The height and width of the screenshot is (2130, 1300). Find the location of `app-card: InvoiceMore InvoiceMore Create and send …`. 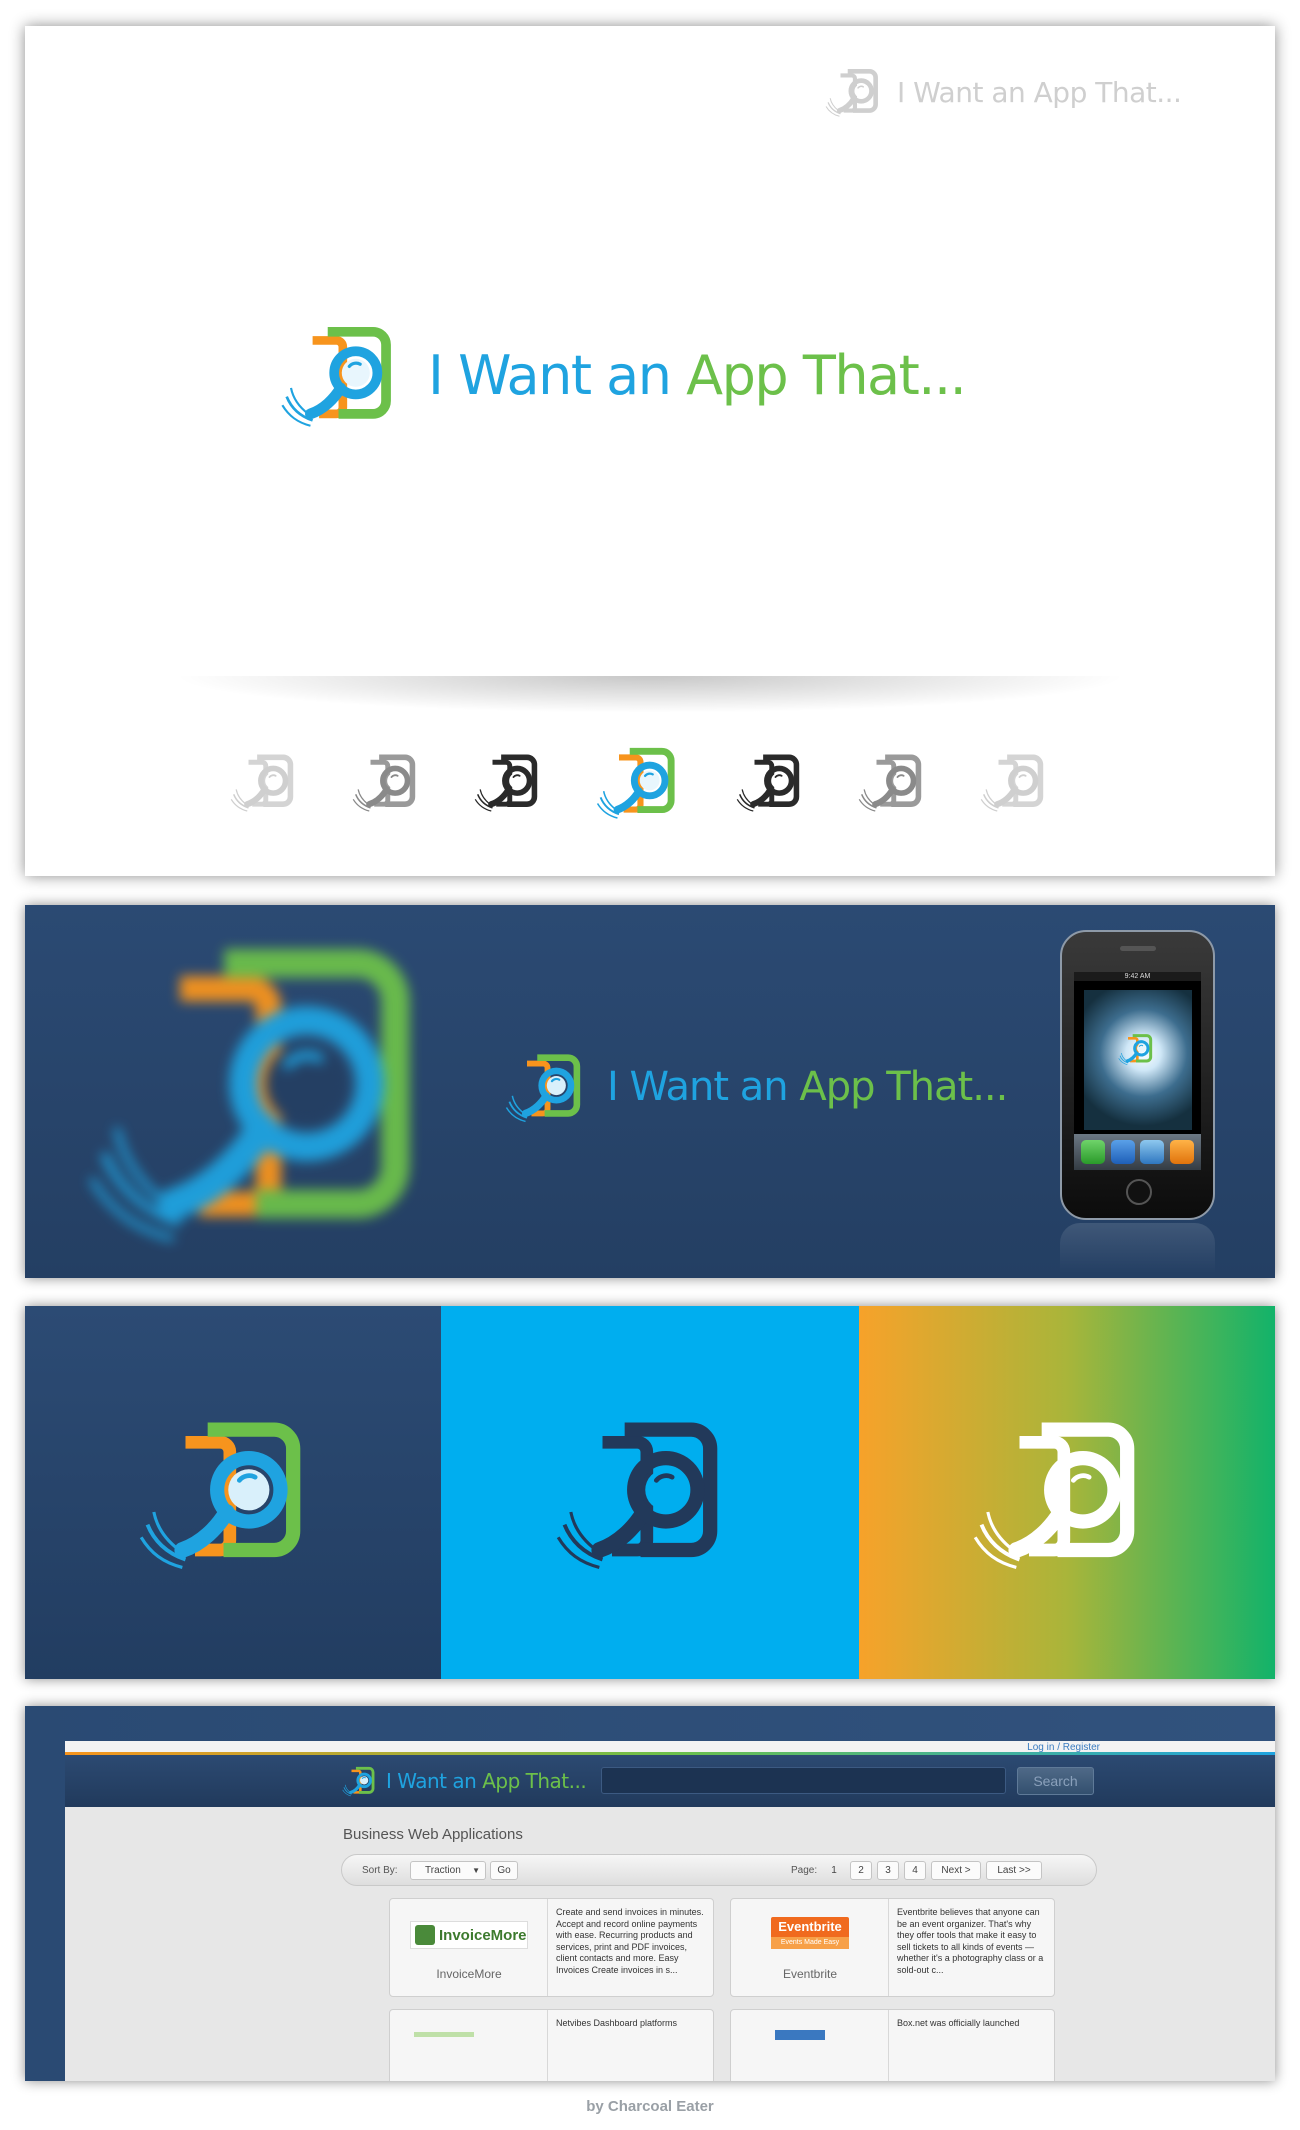

app-card: InvoiceMore InvoiceMore Create and send … is located at coordinates (551, 1947).